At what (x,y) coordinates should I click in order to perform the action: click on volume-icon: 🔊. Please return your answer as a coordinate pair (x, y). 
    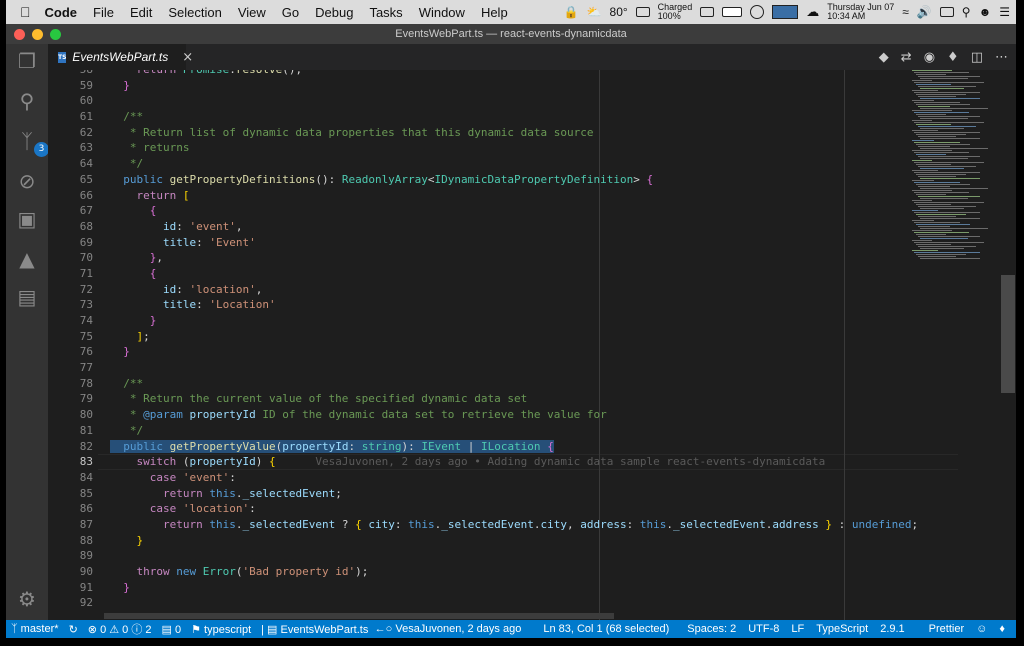
    Looking at the image, I should click on (924, 12).